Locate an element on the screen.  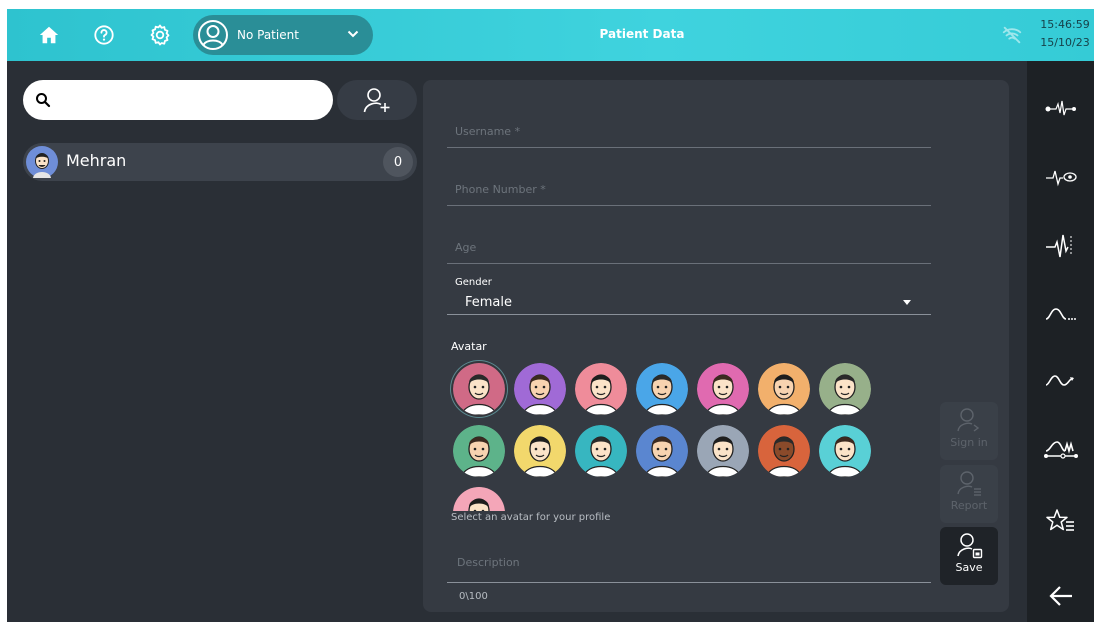
ecg-eye-icon is located at coordinates (1061, 177).